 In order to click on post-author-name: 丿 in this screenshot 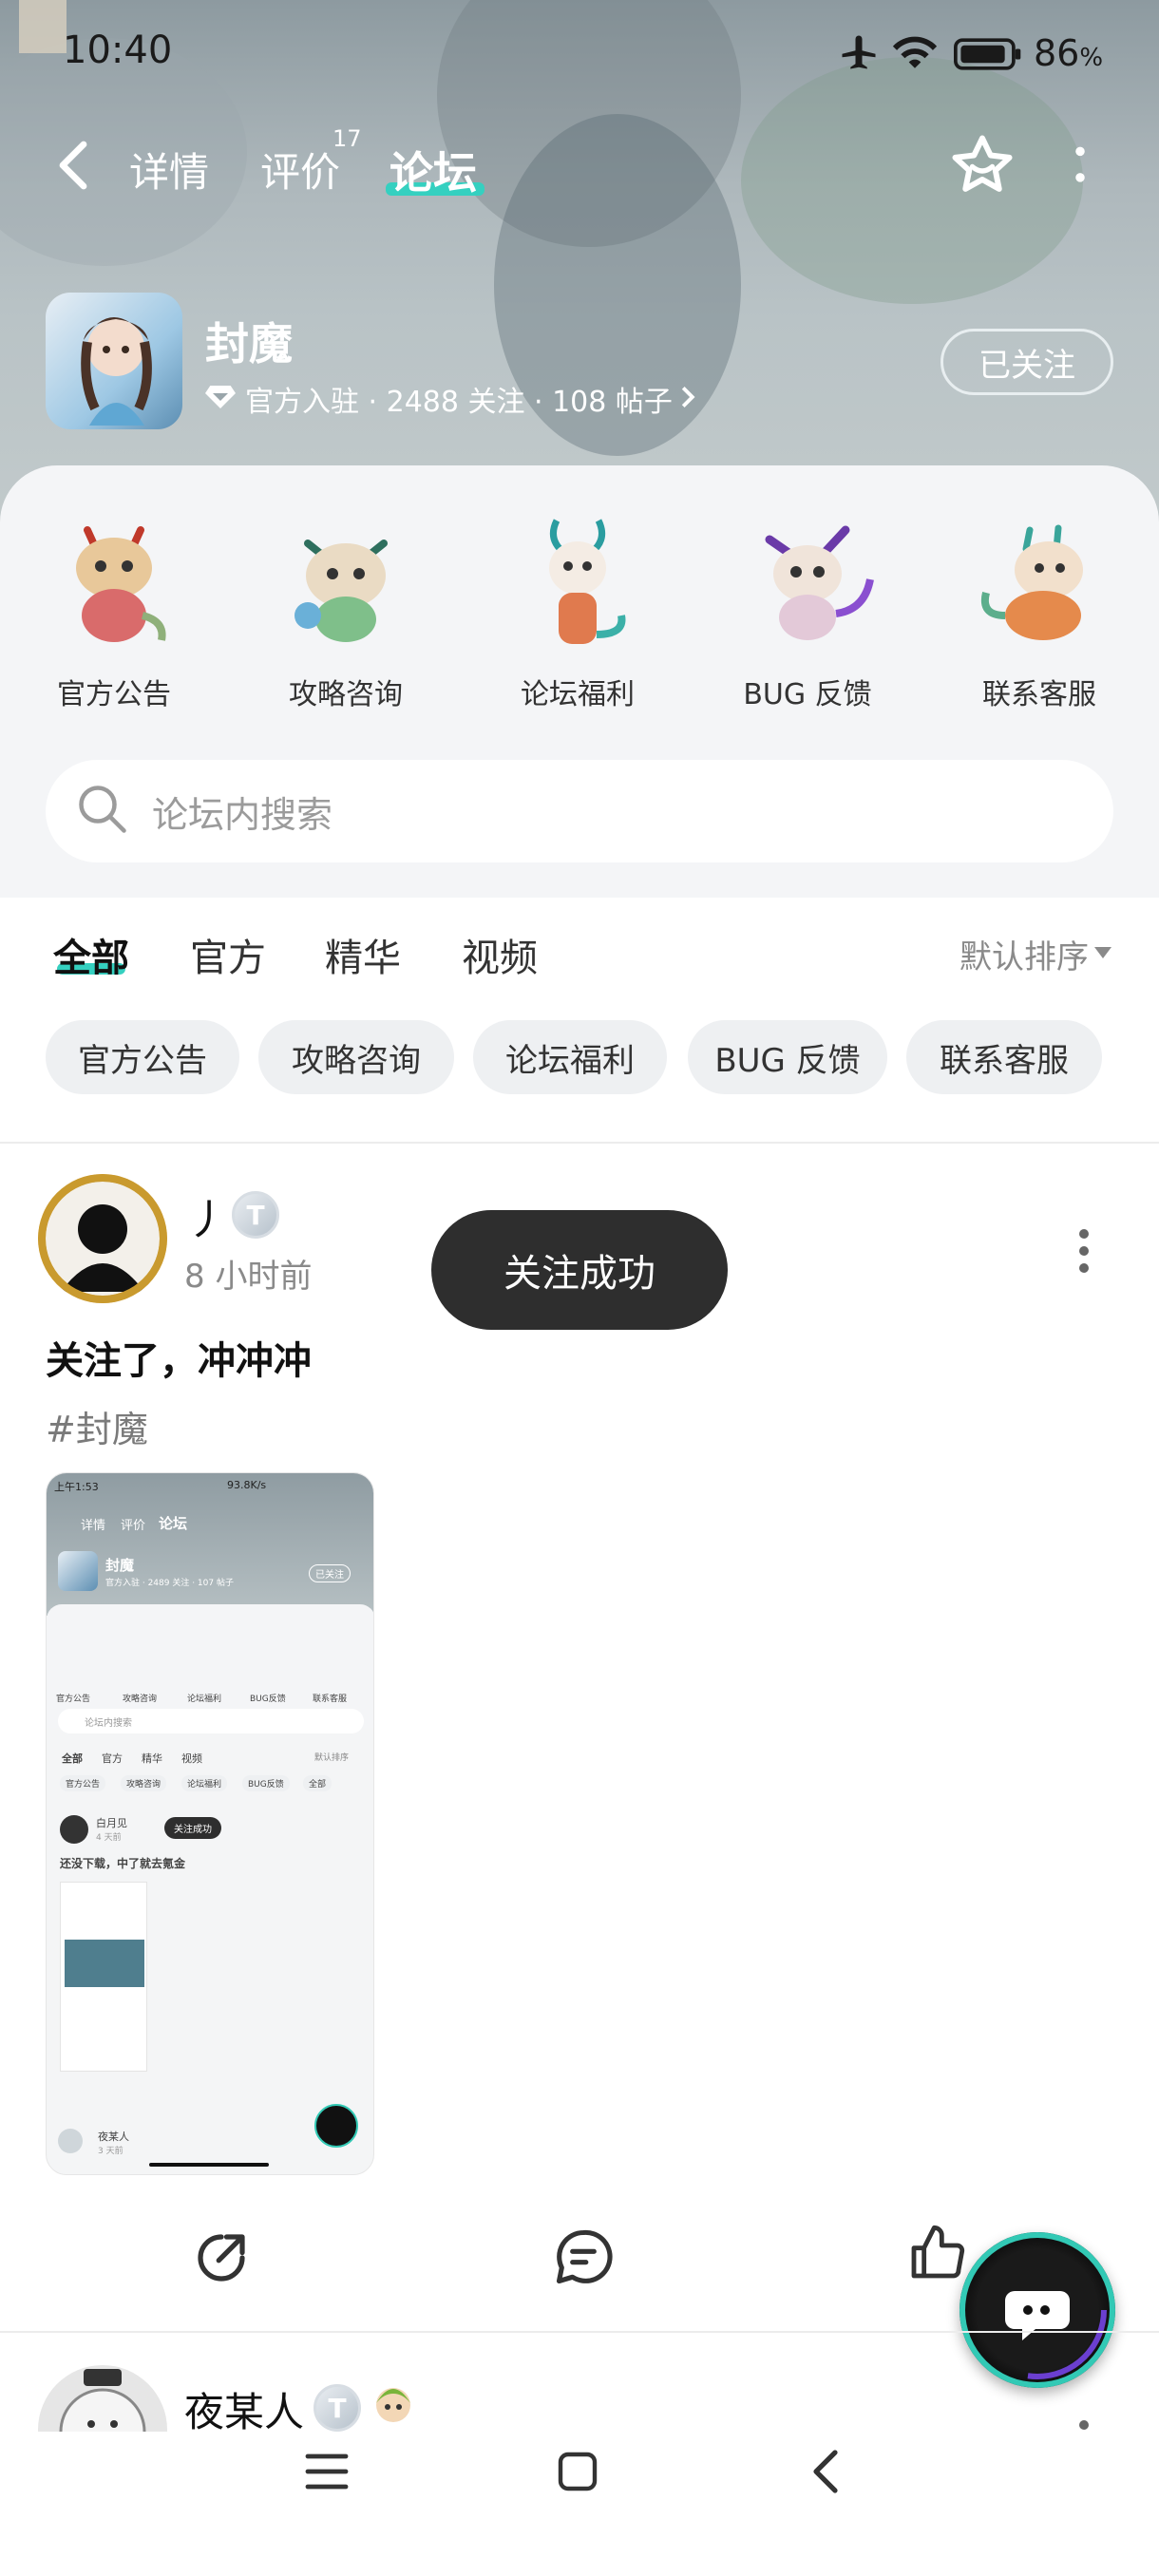, I will do `click(207, 1215)`.